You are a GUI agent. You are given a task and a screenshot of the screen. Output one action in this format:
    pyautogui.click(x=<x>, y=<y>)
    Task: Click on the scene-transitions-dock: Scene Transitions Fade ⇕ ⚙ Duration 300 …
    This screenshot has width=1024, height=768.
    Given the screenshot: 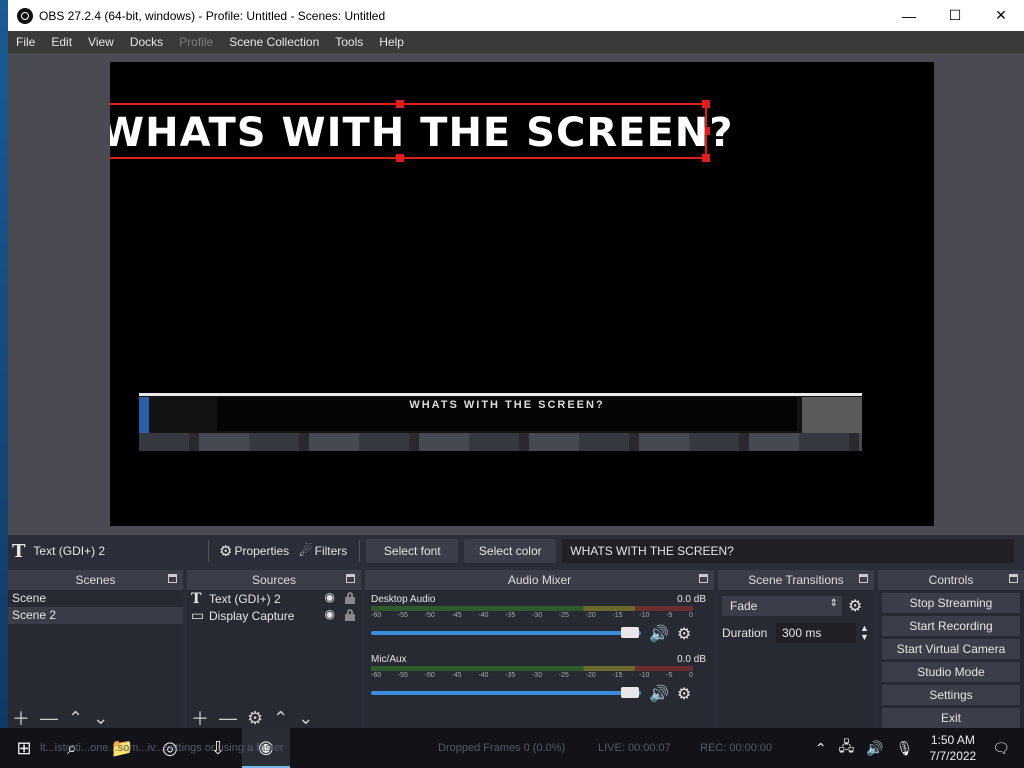 What is the action you would take?
    pyautogui.click(x=796, y=649)
    